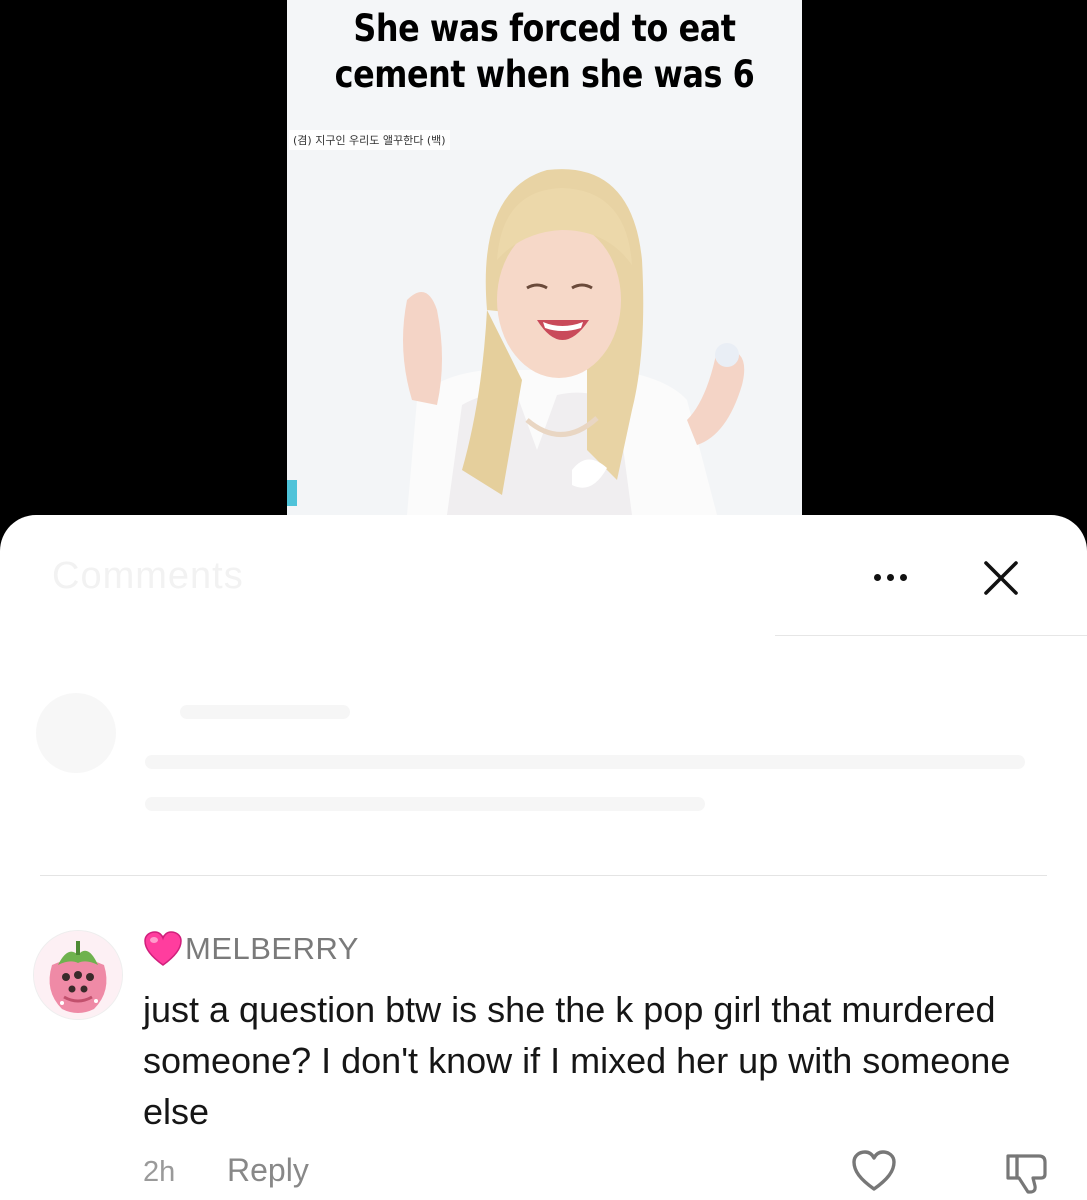  What do you see at coordinates (268, 1170) in the screenshot?
I see `reply-button: Reply` at bounding box center [268, 1170].